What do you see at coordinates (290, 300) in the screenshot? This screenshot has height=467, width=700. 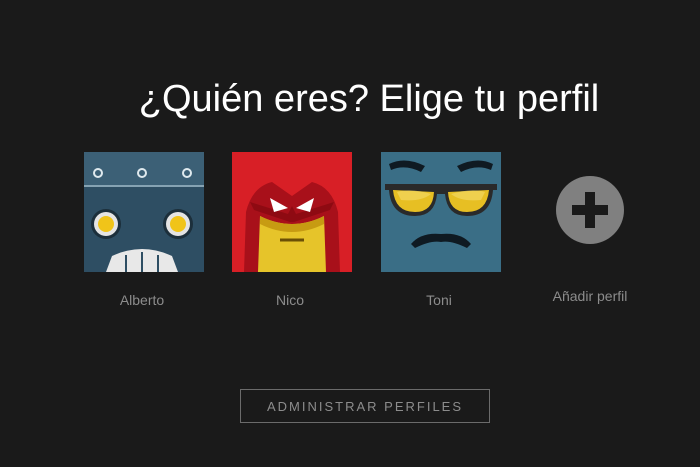 I see `profile-name: Nico` at bounding box center [290, 300].